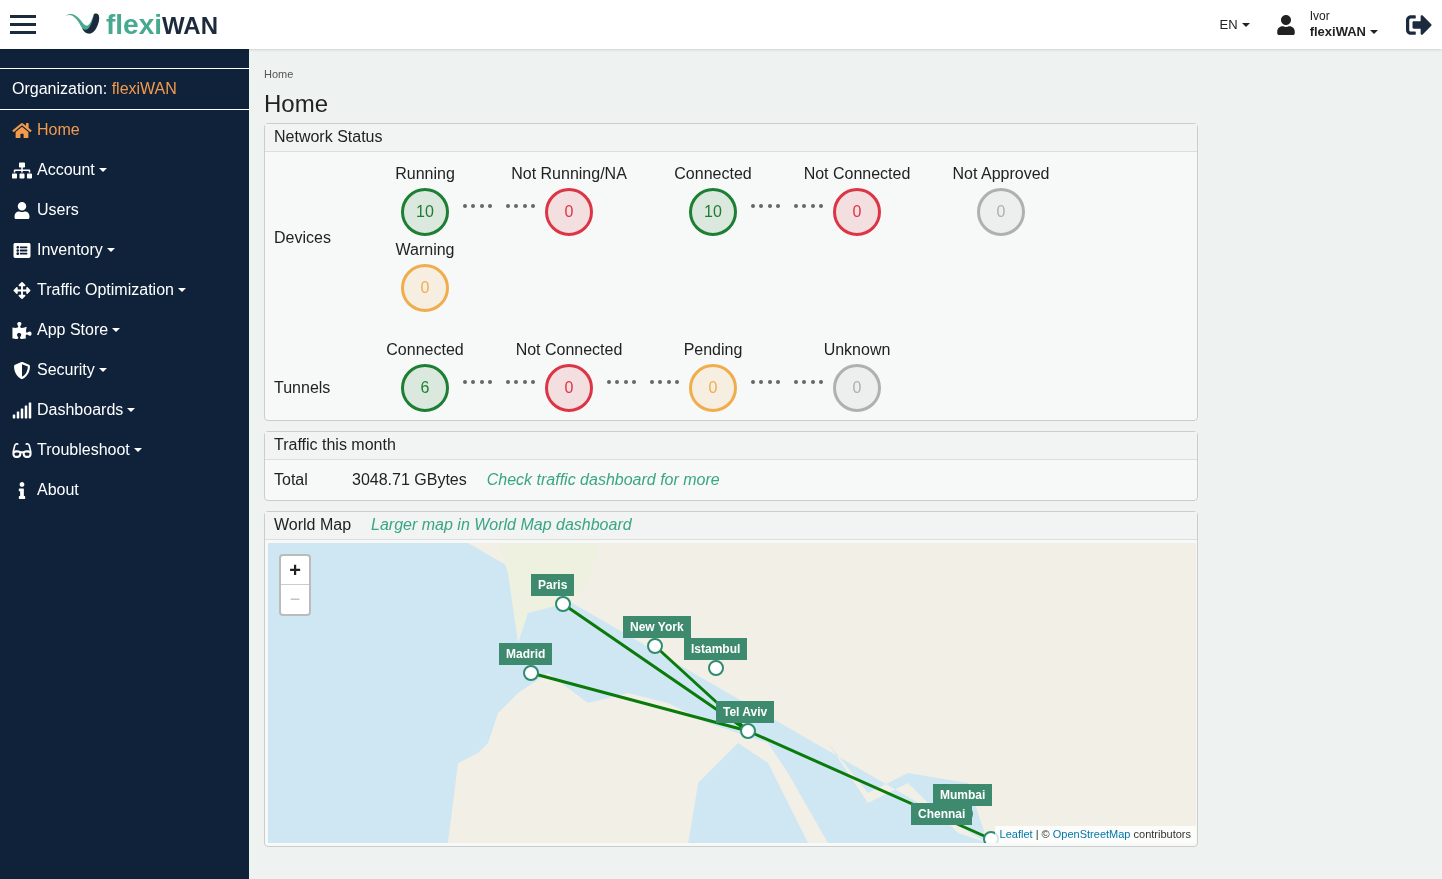 This screenshot has height=879, width=1442. Describe the element at coordinates (22, 410) in the screenshot. I see `signal-bars-icon` at that location.